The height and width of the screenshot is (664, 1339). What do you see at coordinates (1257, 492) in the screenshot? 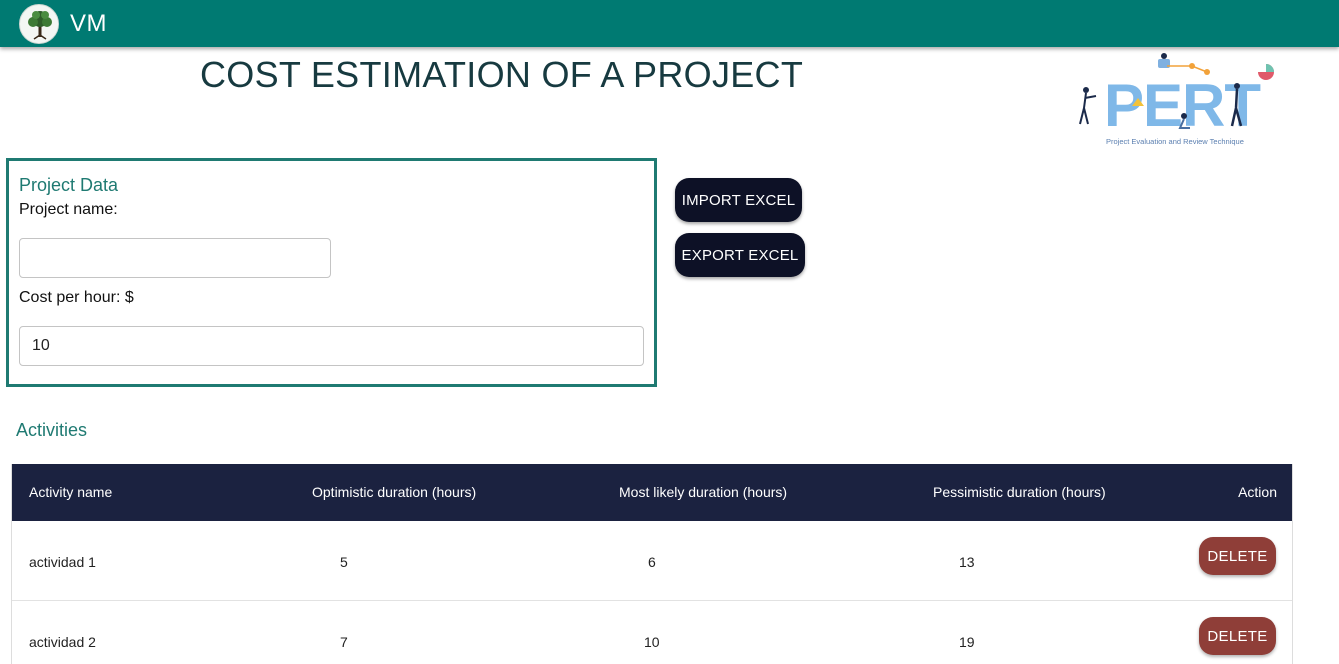
I see `column-action: Action` at bounding box center [1257, 492].